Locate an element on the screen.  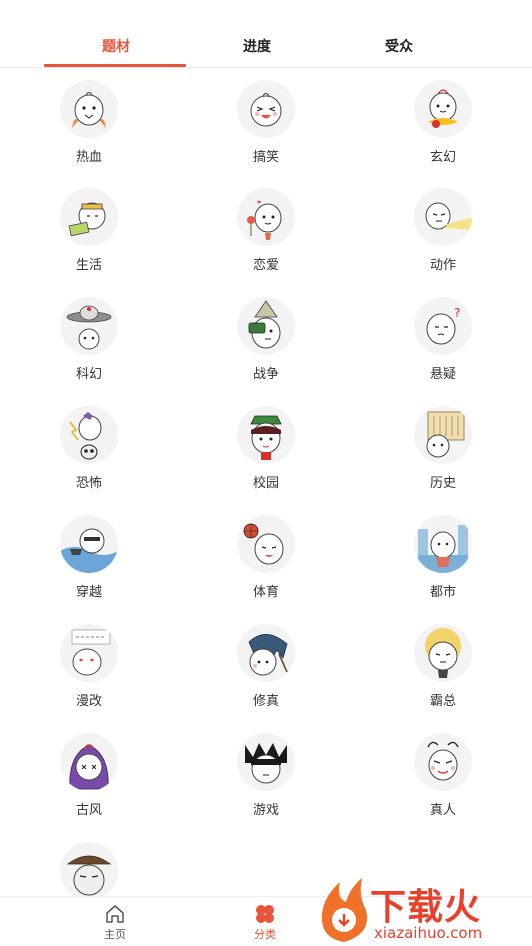
category-label: 生活 is located at coordinates (88, 264).